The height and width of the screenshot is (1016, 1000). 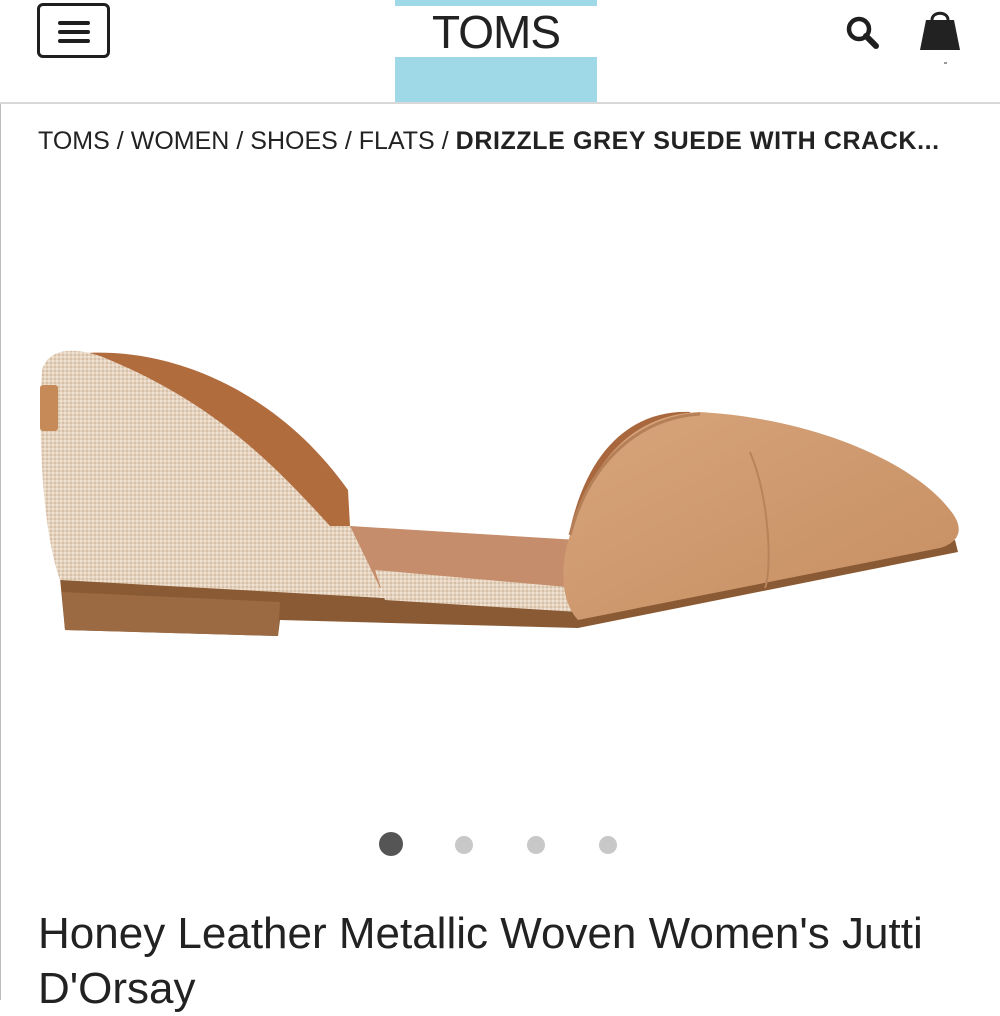 I want to click on breadcrumb-link-women: WOMEN, so click(x=180, y=141).